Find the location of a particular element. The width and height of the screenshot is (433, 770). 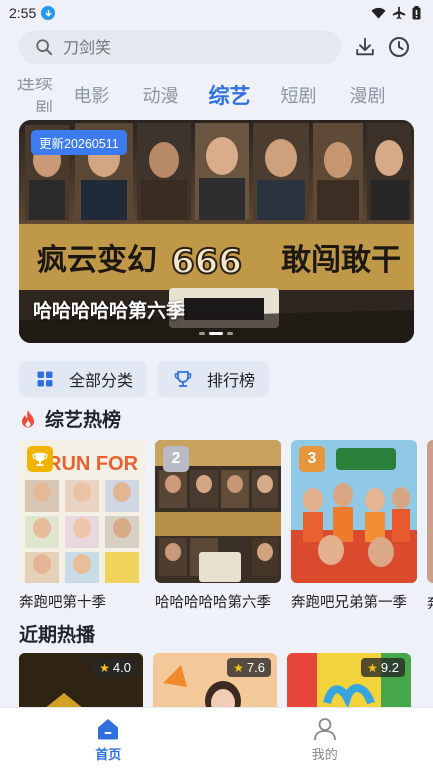

update-tag: 更新20260511 is located at coordinates (79, 142).